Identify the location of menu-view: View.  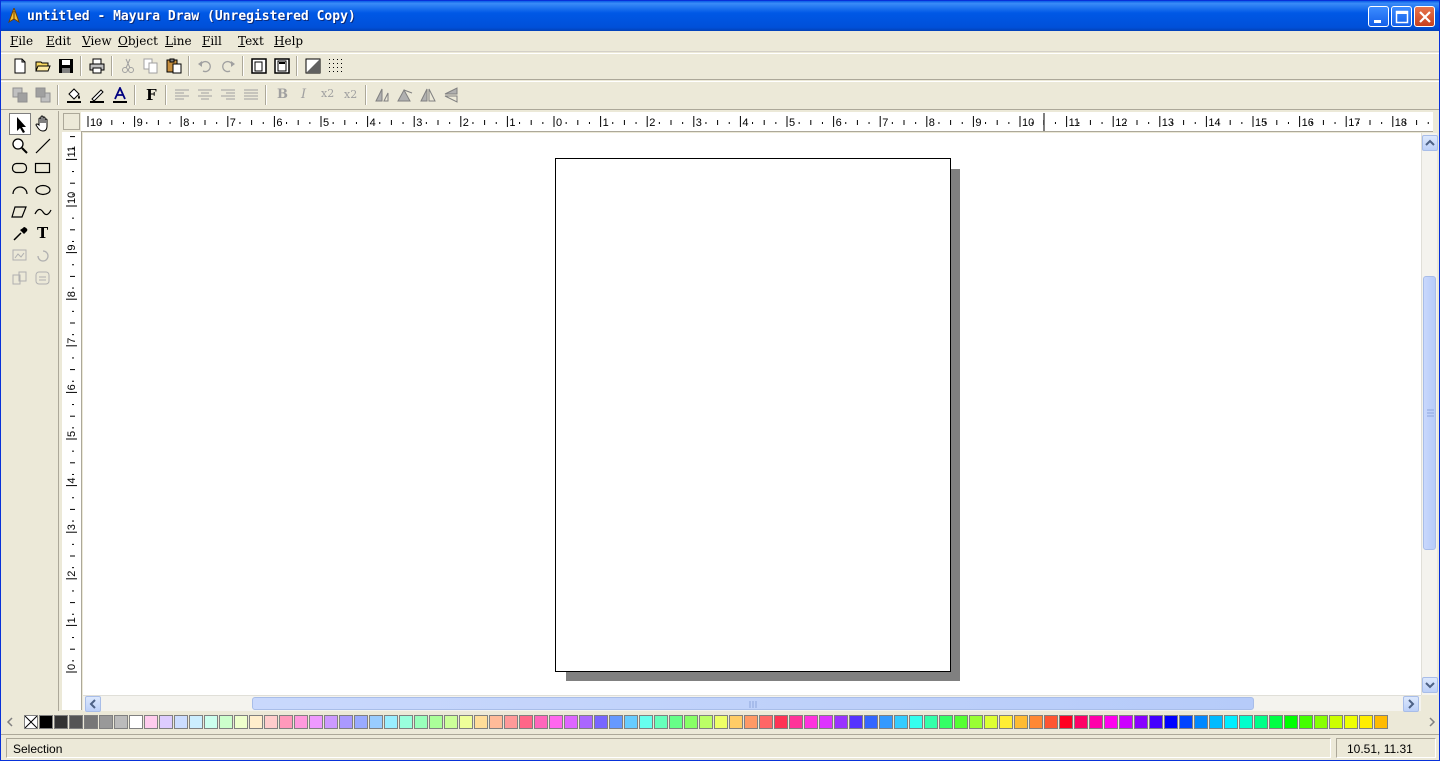
(97, 41).